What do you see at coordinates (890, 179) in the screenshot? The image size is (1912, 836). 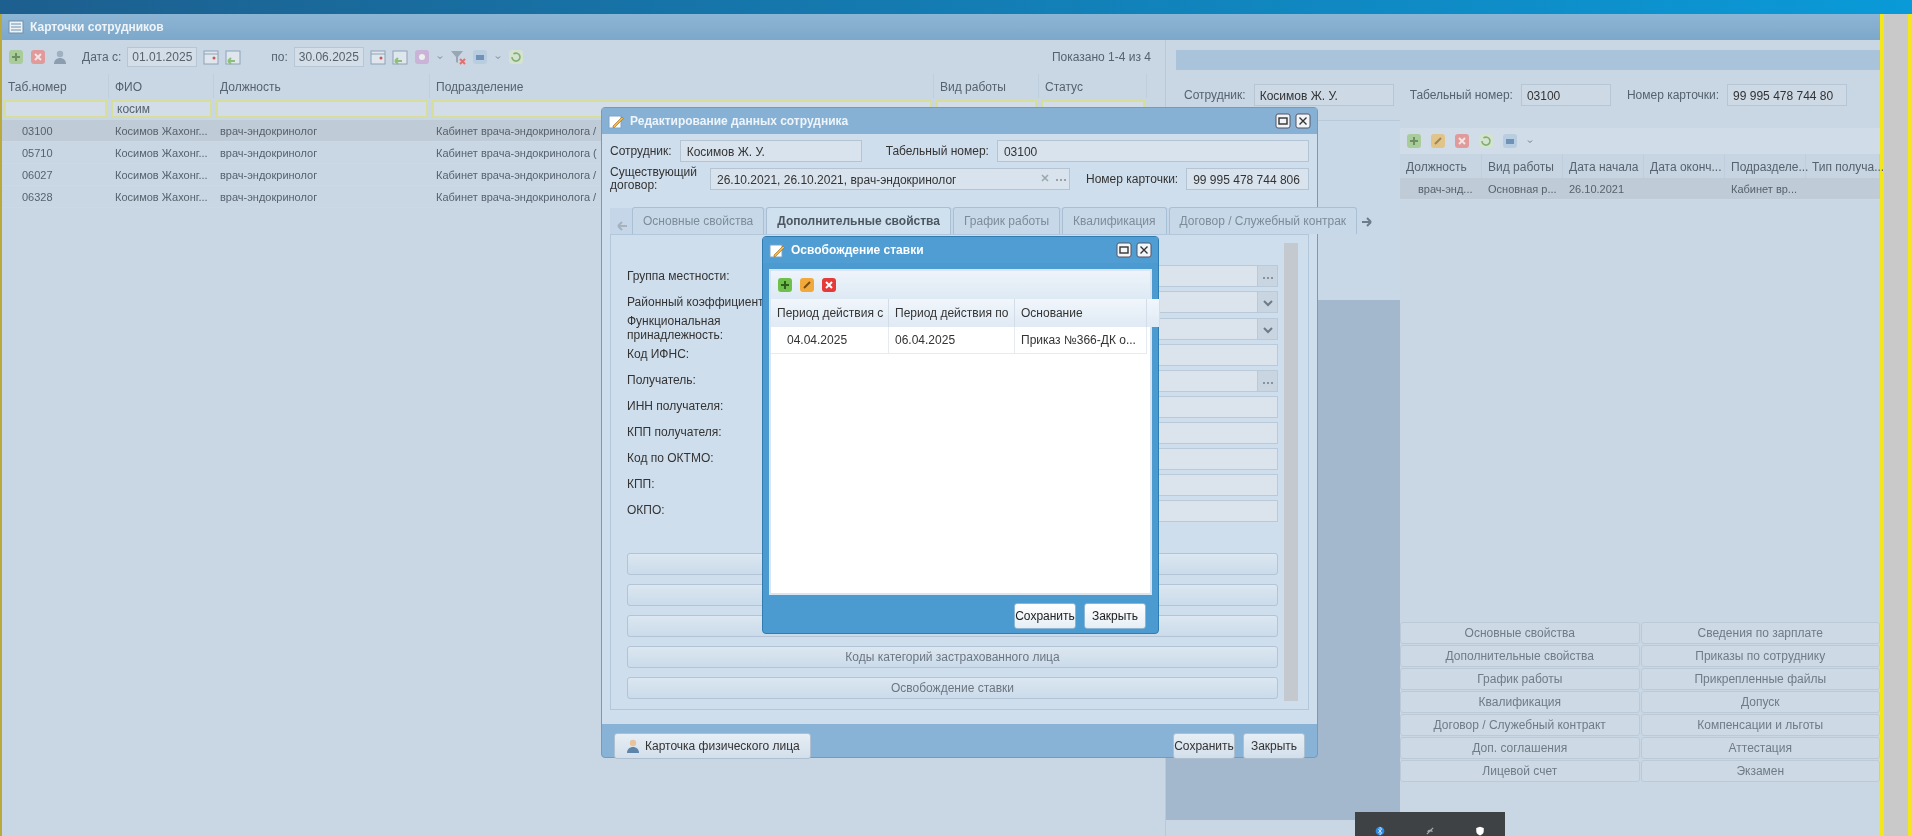 I see `combo-field: 26.10.2021, 26.10.2021, врач-эндокринолог` at bounding box center [890, 179].